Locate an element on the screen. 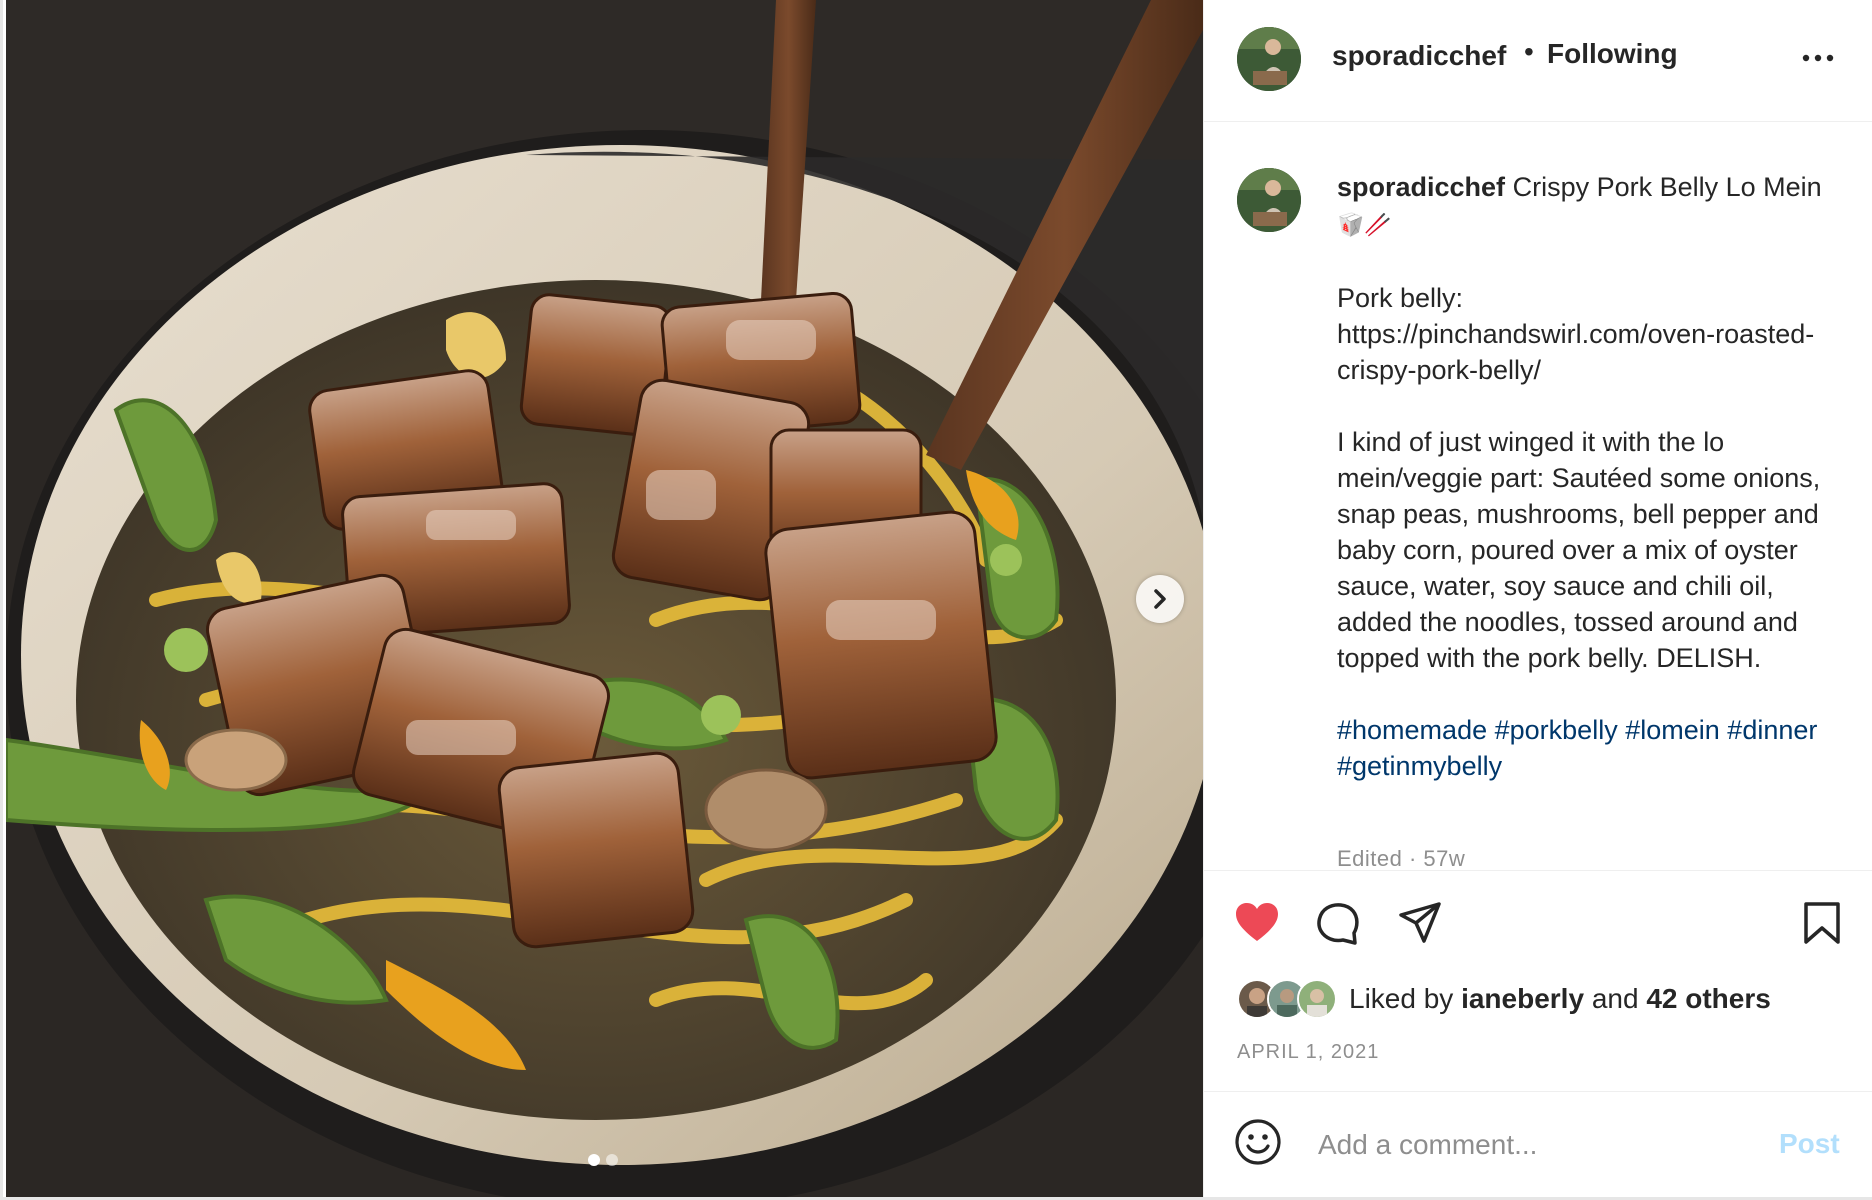 The image size is (1872, 1200). liker-avatar is located at coordinates (1317, 999).